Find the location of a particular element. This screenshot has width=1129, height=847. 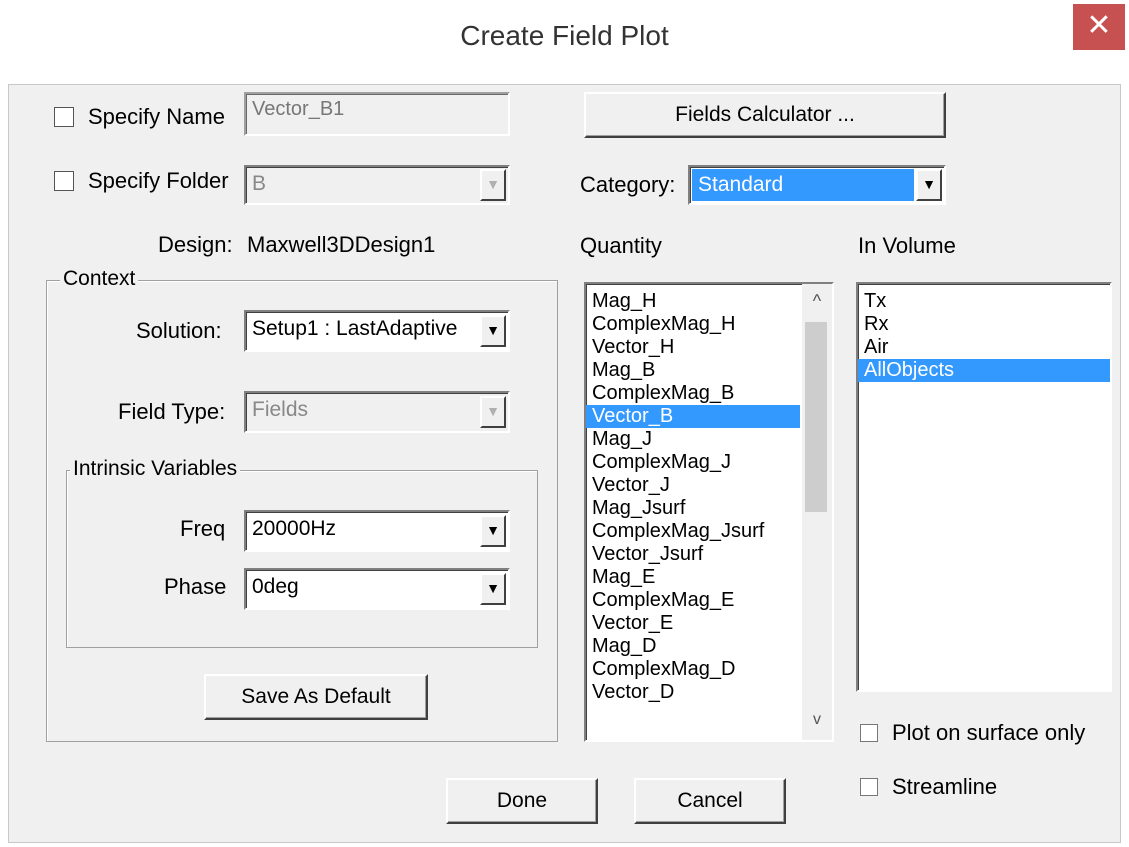

freq-value: 20000Hz is located at coordinates (294, 528).